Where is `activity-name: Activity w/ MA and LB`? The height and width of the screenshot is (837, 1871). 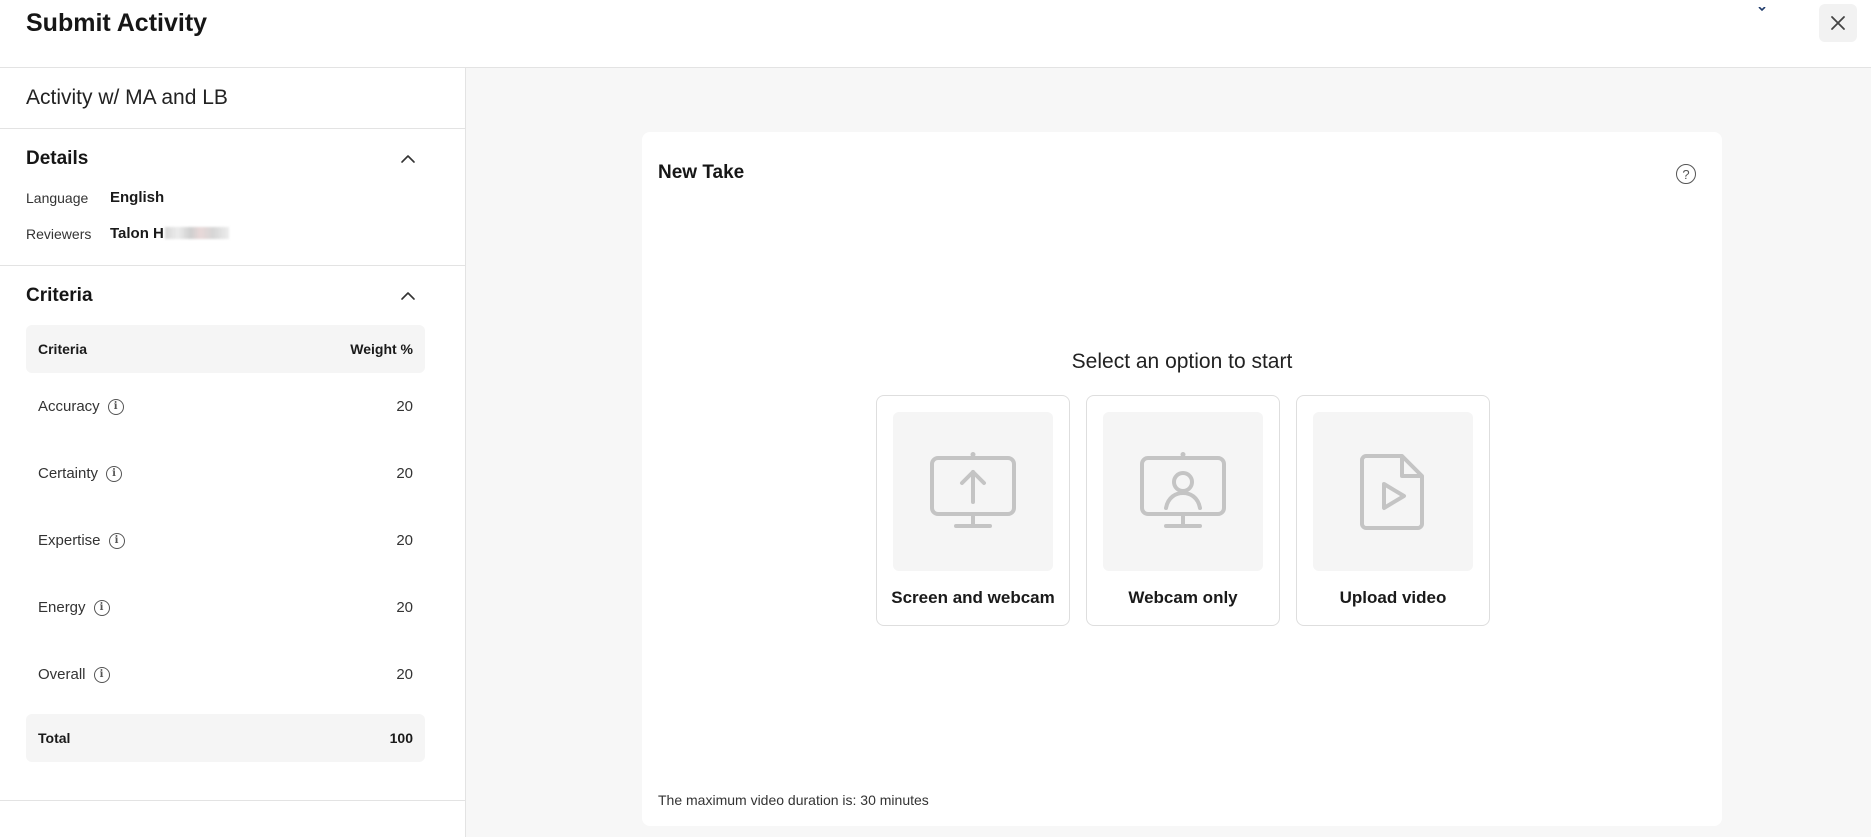
activity-name: Activity w/ MA and LB is located at coordinates (127, 97).